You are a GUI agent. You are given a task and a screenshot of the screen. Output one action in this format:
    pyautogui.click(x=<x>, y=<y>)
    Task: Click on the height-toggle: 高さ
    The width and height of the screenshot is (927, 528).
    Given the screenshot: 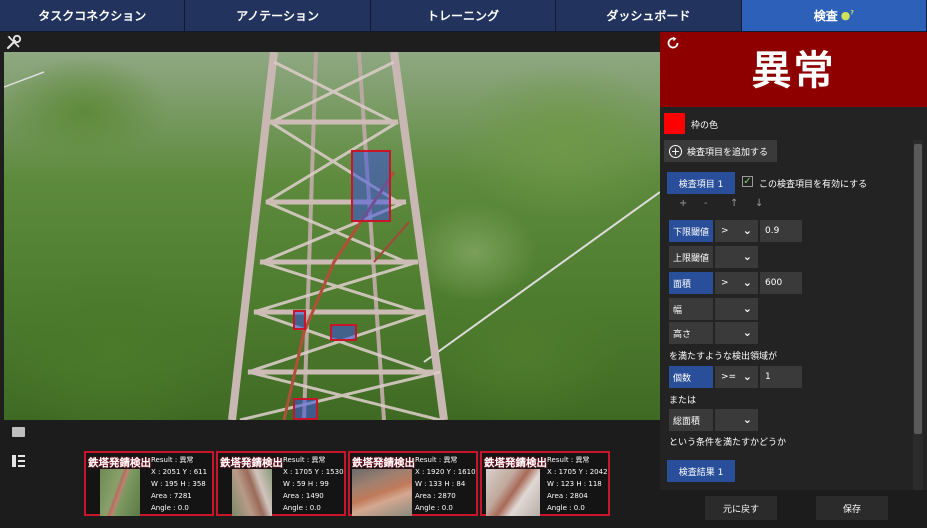 What is the action you would take?
    pyautogui.click(x=691, y=333)
    